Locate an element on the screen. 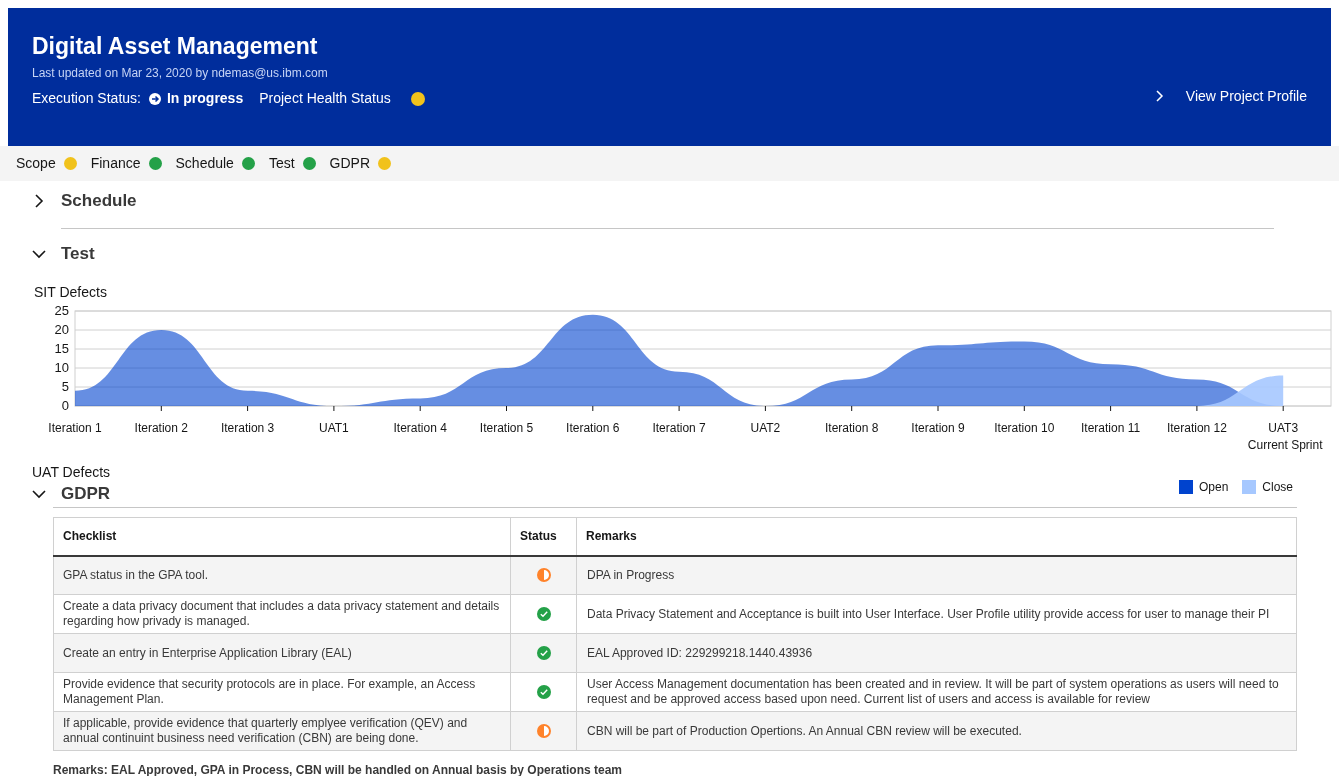  column-header: Checklist is located at coordinates (282, 536).